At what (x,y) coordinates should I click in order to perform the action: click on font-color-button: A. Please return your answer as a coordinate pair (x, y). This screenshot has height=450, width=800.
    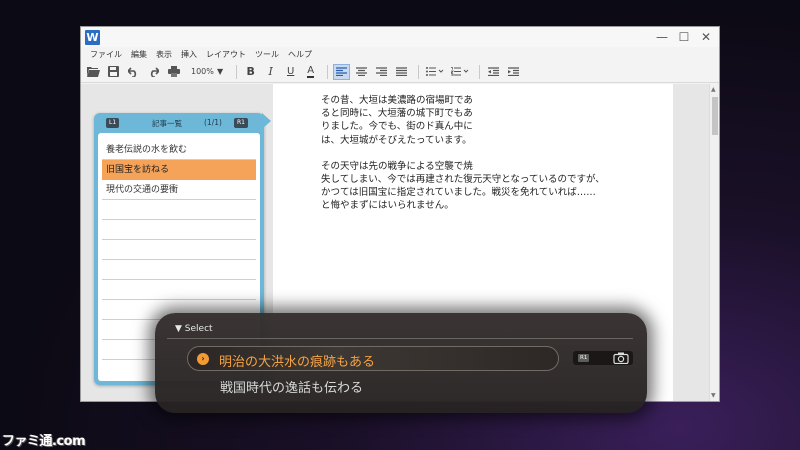
    Looking at the image, I should click on (310, 72).